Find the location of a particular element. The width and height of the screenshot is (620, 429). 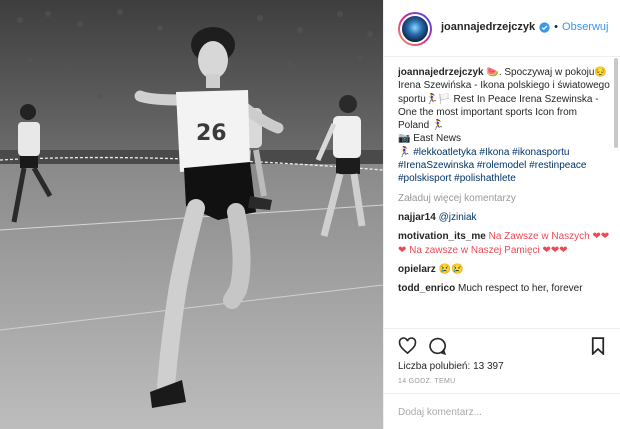

likes-count: Liczba polubień: 13 397 is located at coordinates (451, 366).